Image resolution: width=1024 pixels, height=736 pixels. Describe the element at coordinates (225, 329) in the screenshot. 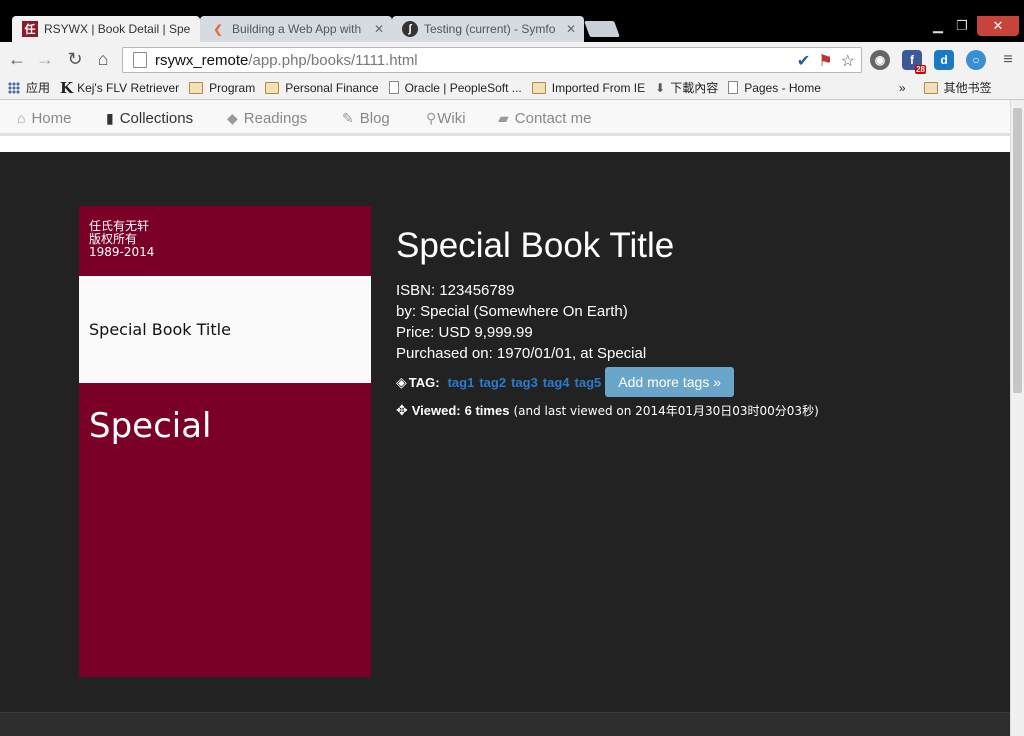

I see `cover-title-band: Special Book Title` at that location.